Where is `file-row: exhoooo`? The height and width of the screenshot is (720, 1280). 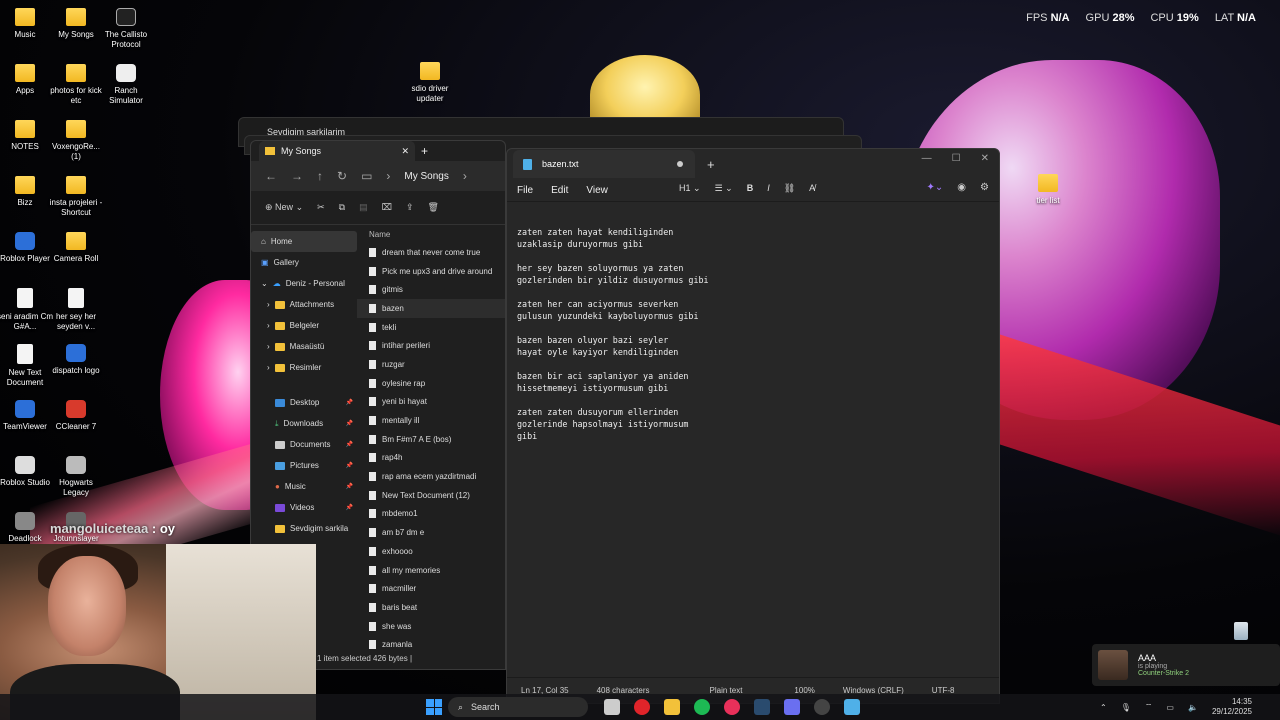
file-row: exhoooo is located at coordinates (431, 551).